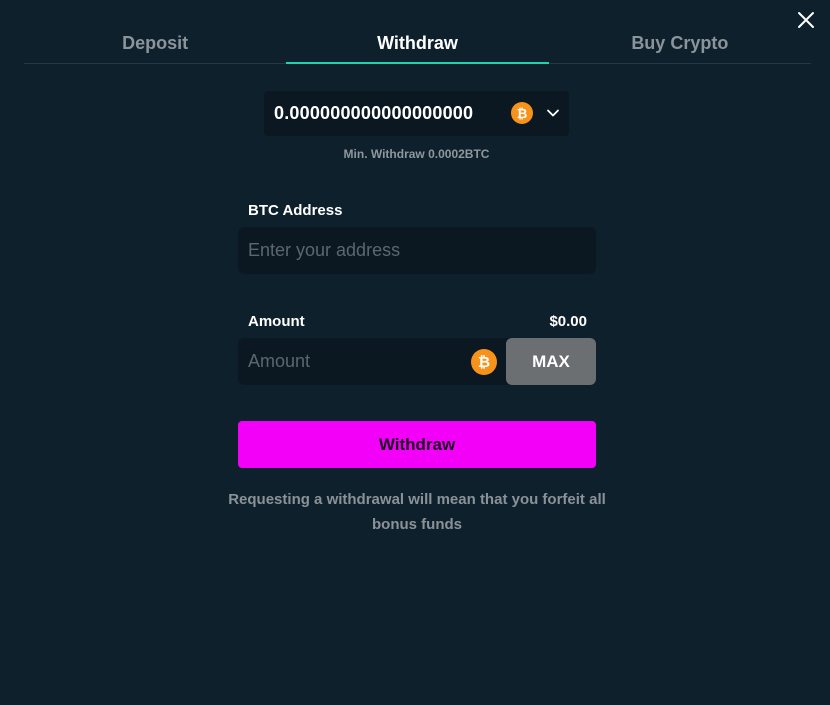  What do you see at coordinates (680, 44) in the screenshot?
I see `tab-buy-crypto: Buy Crypto` at bounding box center [680, 44].